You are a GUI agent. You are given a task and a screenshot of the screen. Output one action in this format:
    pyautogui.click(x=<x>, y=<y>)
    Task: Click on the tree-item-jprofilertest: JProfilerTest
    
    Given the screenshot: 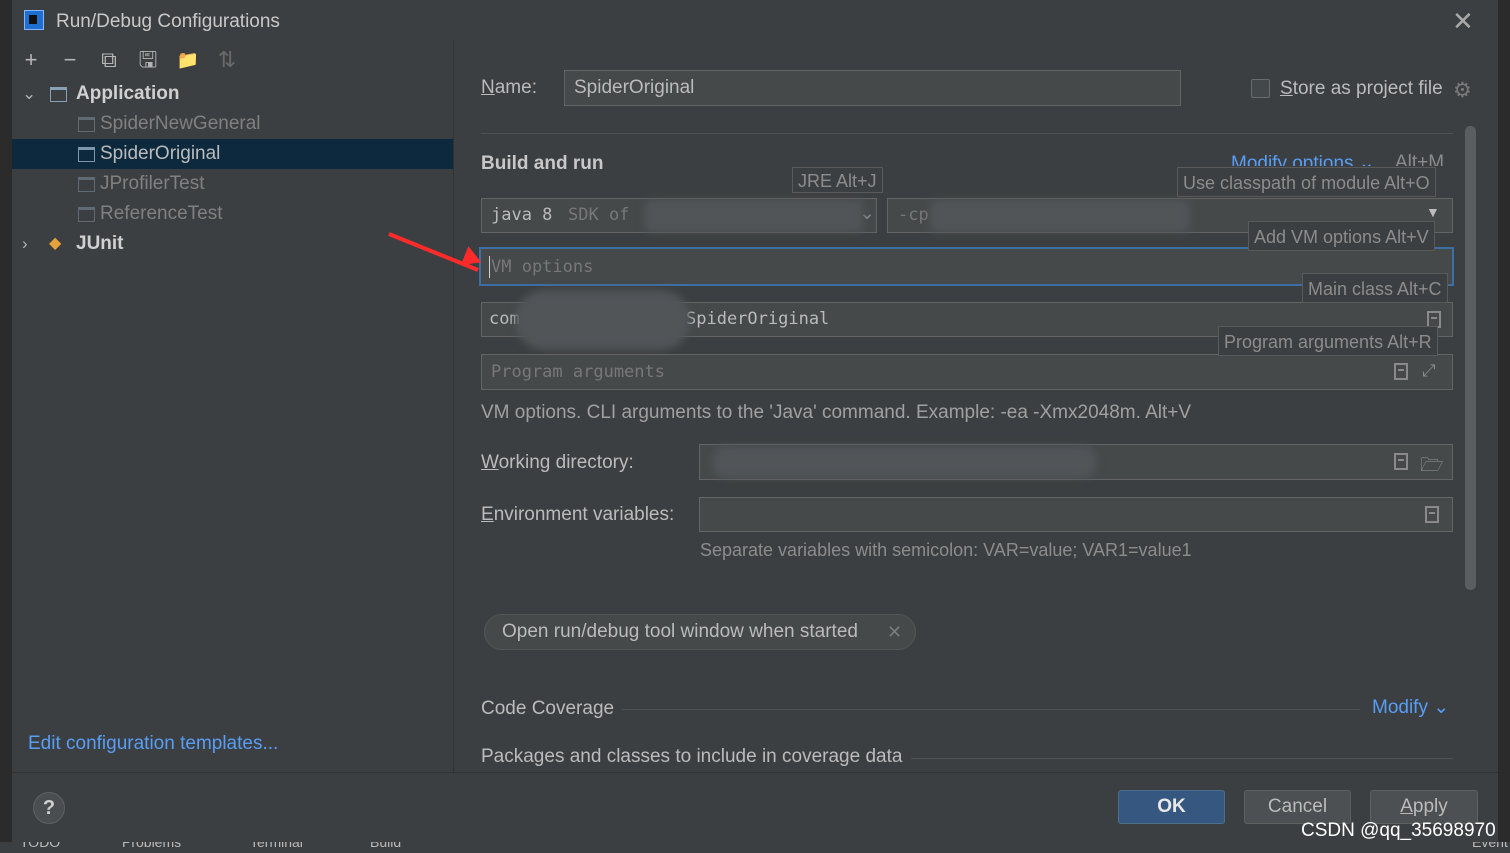 What is the action you would take?
    pyautogui.click(x=232, y=184)
    